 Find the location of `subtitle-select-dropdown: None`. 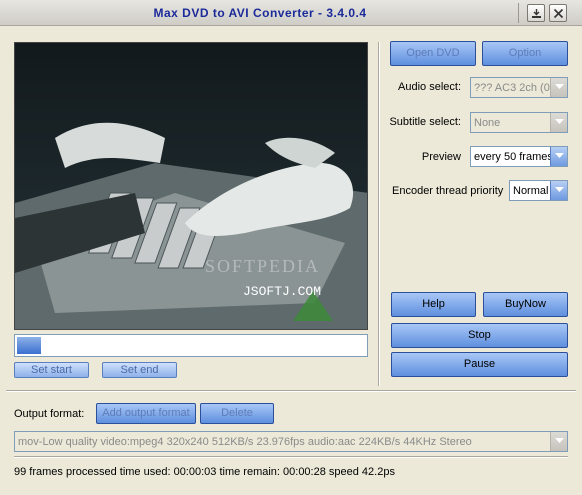

subtitle-select-dropdown: None is located at coordinates (519, 122).